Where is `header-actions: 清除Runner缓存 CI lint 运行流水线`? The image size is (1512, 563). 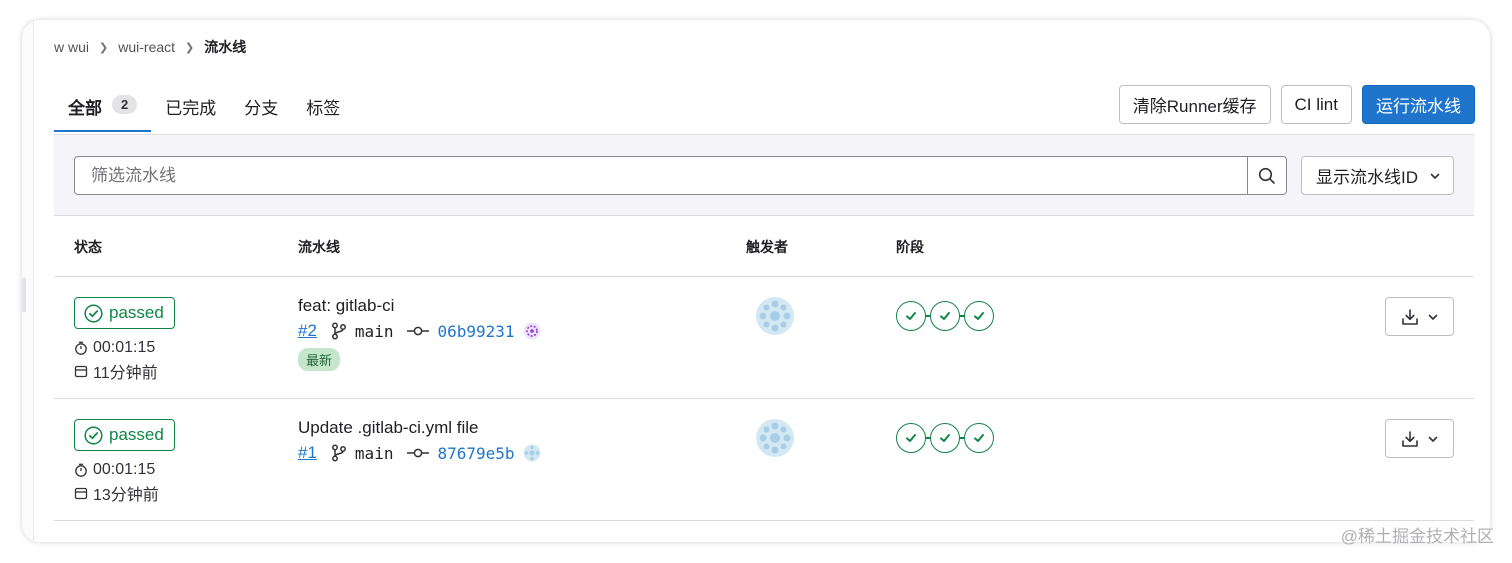
header-actions: 清除Runner缓存 CI lint 运行流水线 is located at coordinates (1296, 104).